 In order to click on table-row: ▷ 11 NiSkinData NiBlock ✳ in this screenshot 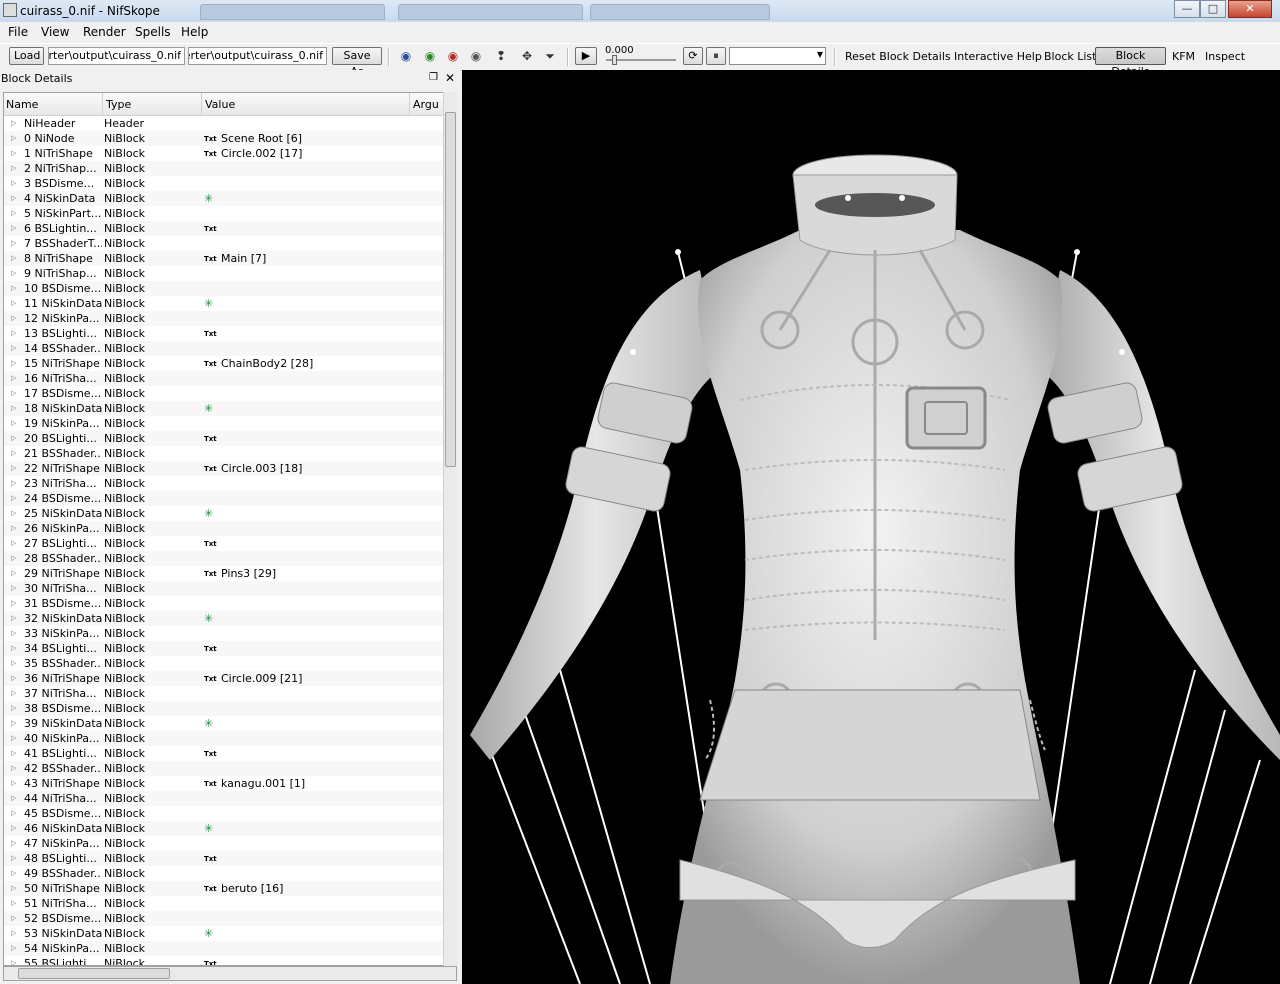, I will do `click(224, 303)`.